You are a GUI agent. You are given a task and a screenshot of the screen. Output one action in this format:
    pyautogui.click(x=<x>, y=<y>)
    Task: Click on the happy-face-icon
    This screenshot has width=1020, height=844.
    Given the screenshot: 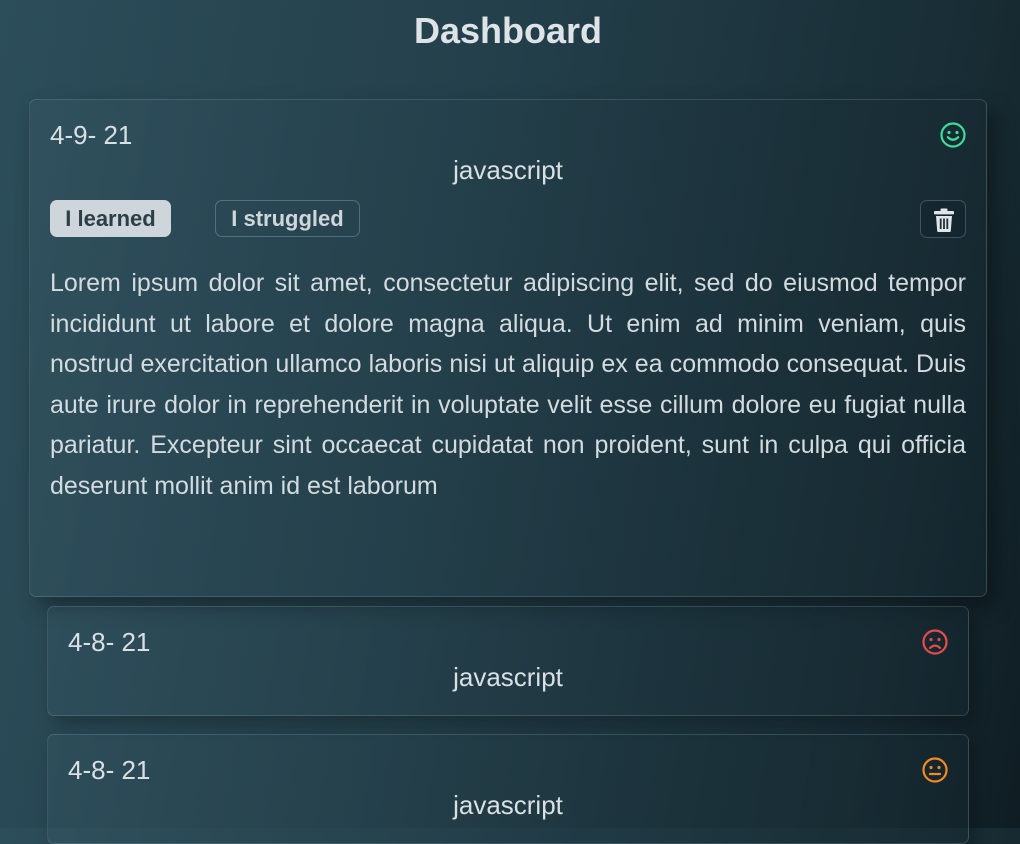 What is the action you would take?
    pyautogui.click(x=953, y=135)
    